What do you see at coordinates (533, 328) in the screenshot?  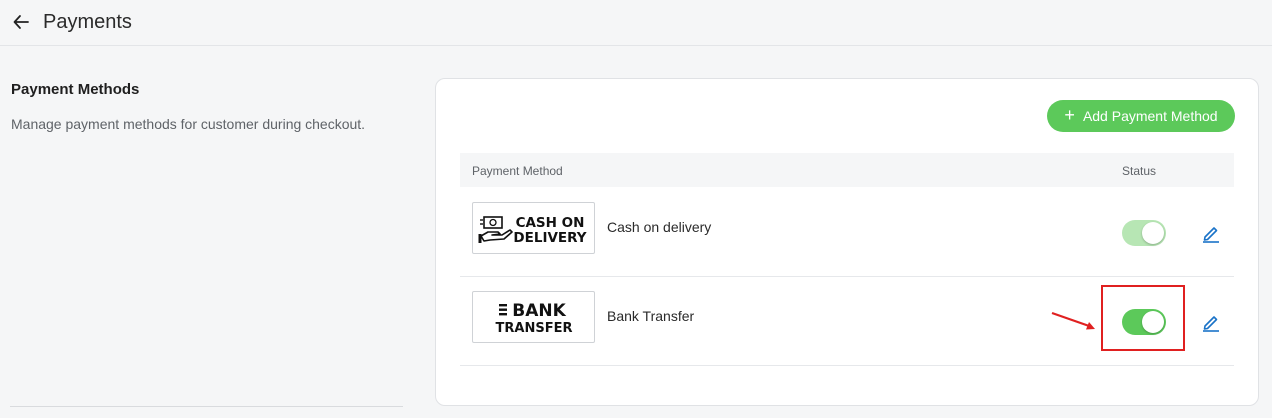 I see `logo-text-line2: TRANSFER` at bounding box center [533, 328].